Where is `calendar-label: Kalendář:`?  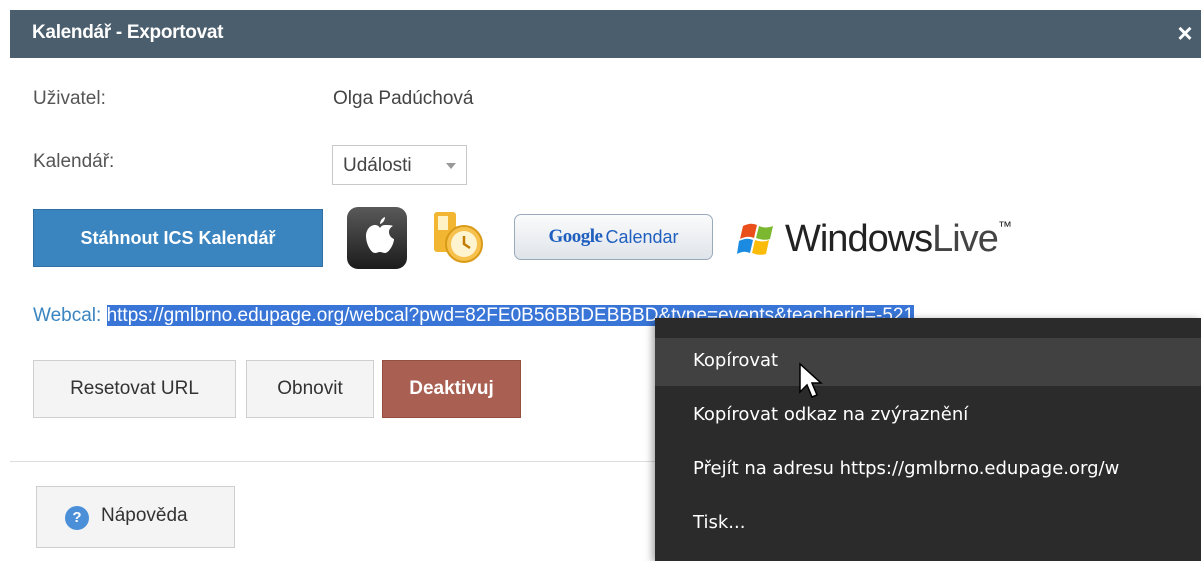 calendar-label: Kalendář: is located at coordinates (74, 161).